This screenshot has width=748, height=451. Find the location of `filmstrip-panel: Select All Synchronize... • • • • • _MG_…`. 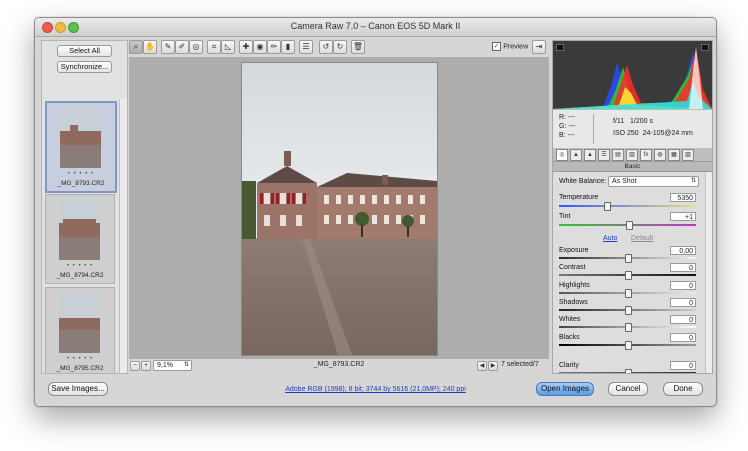

filmstrip-panel: Select All Synchronize... • • • • • _MG_… is located at coordinates (84, 207).